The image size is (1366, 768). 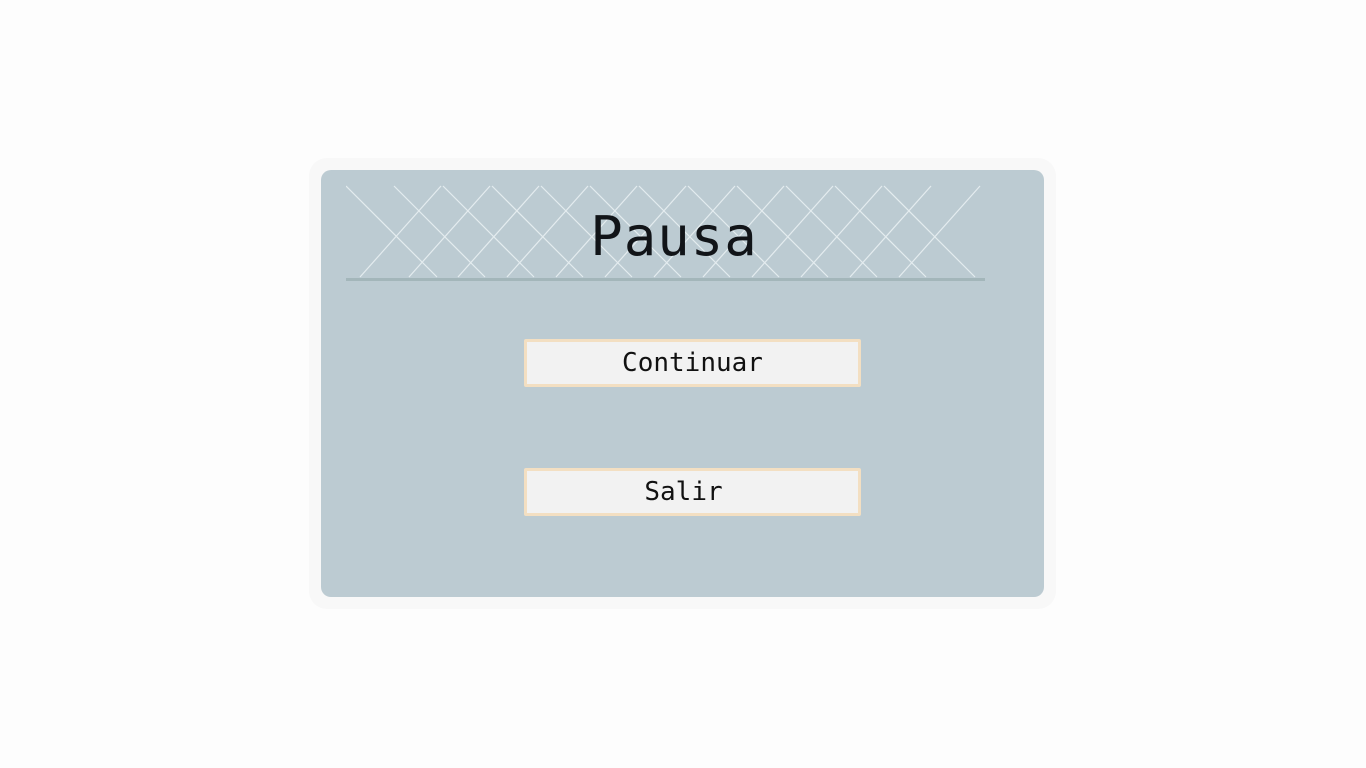 I want to click on continue-button: Continuar, so click(x=692, y=363).